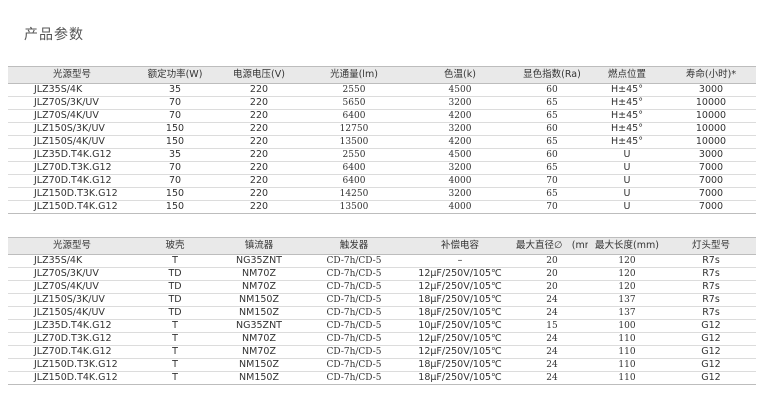  What do you see at coordinates (460, 90) in the screenshot?
I see `table-cell: 4500` at bounding box center [460, 90].